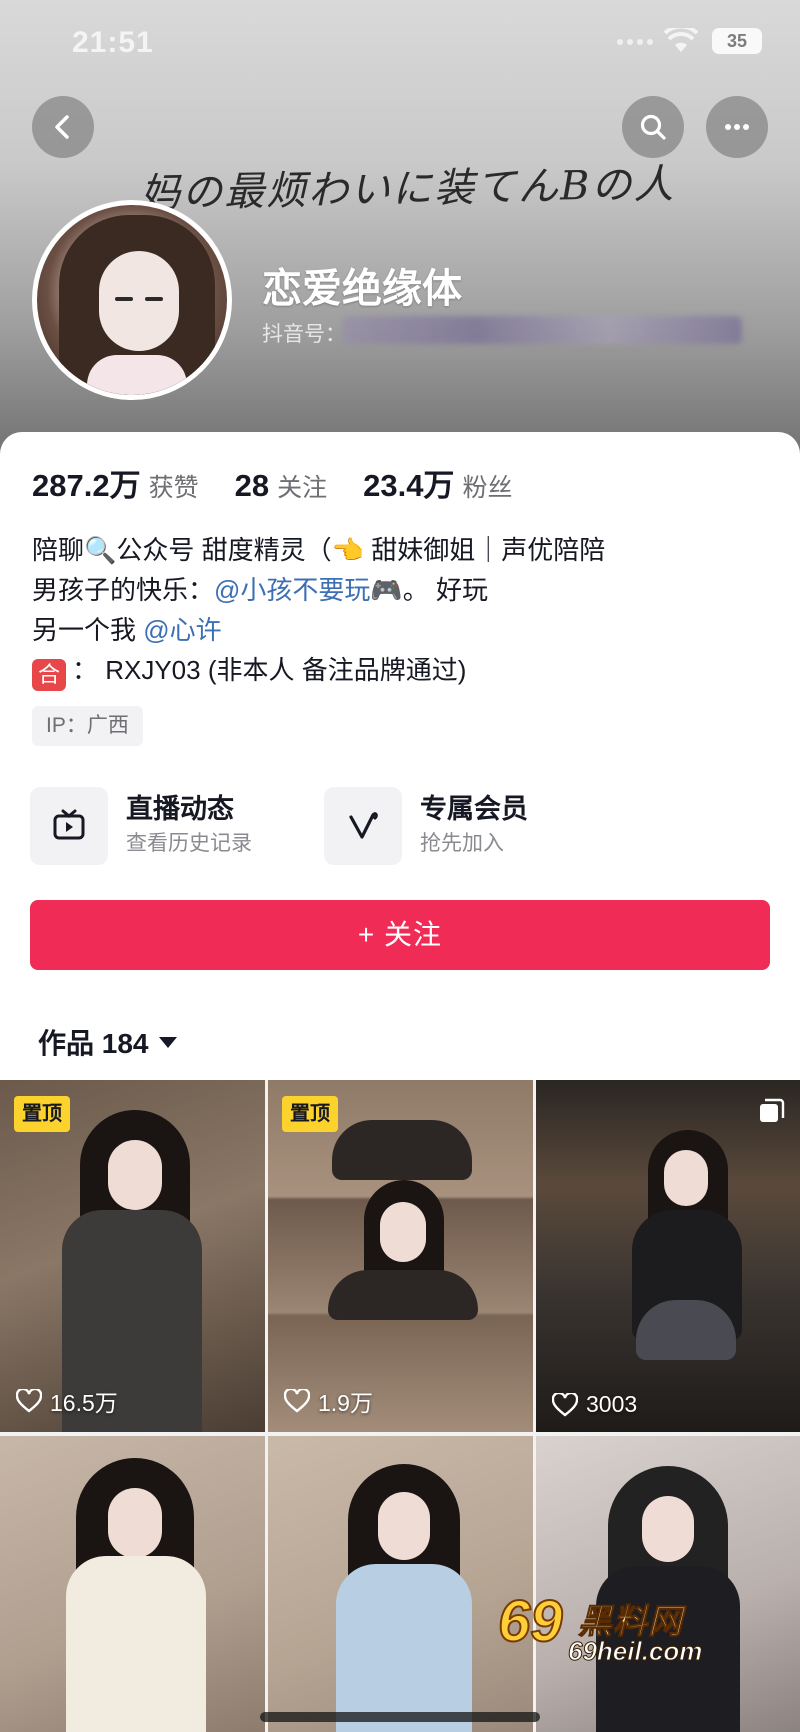  I want to click on bio-line: 合： RXJY03 (非本人 备注品牌通过), so click(402, 670).